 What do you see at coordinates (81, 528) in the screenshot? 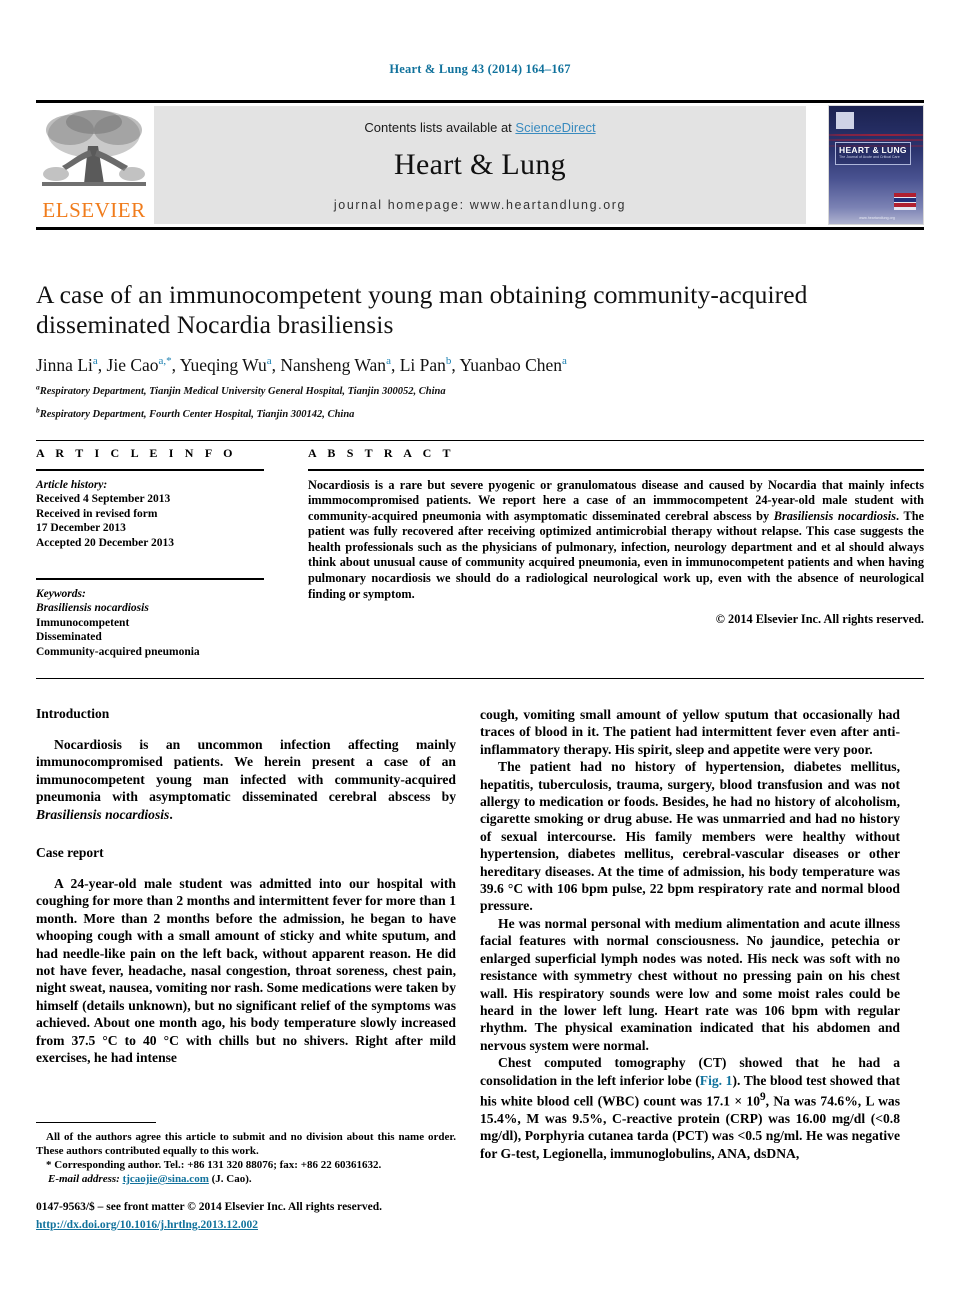
I see `history-item: 17 December 2013` at bounding box center [81, 528].